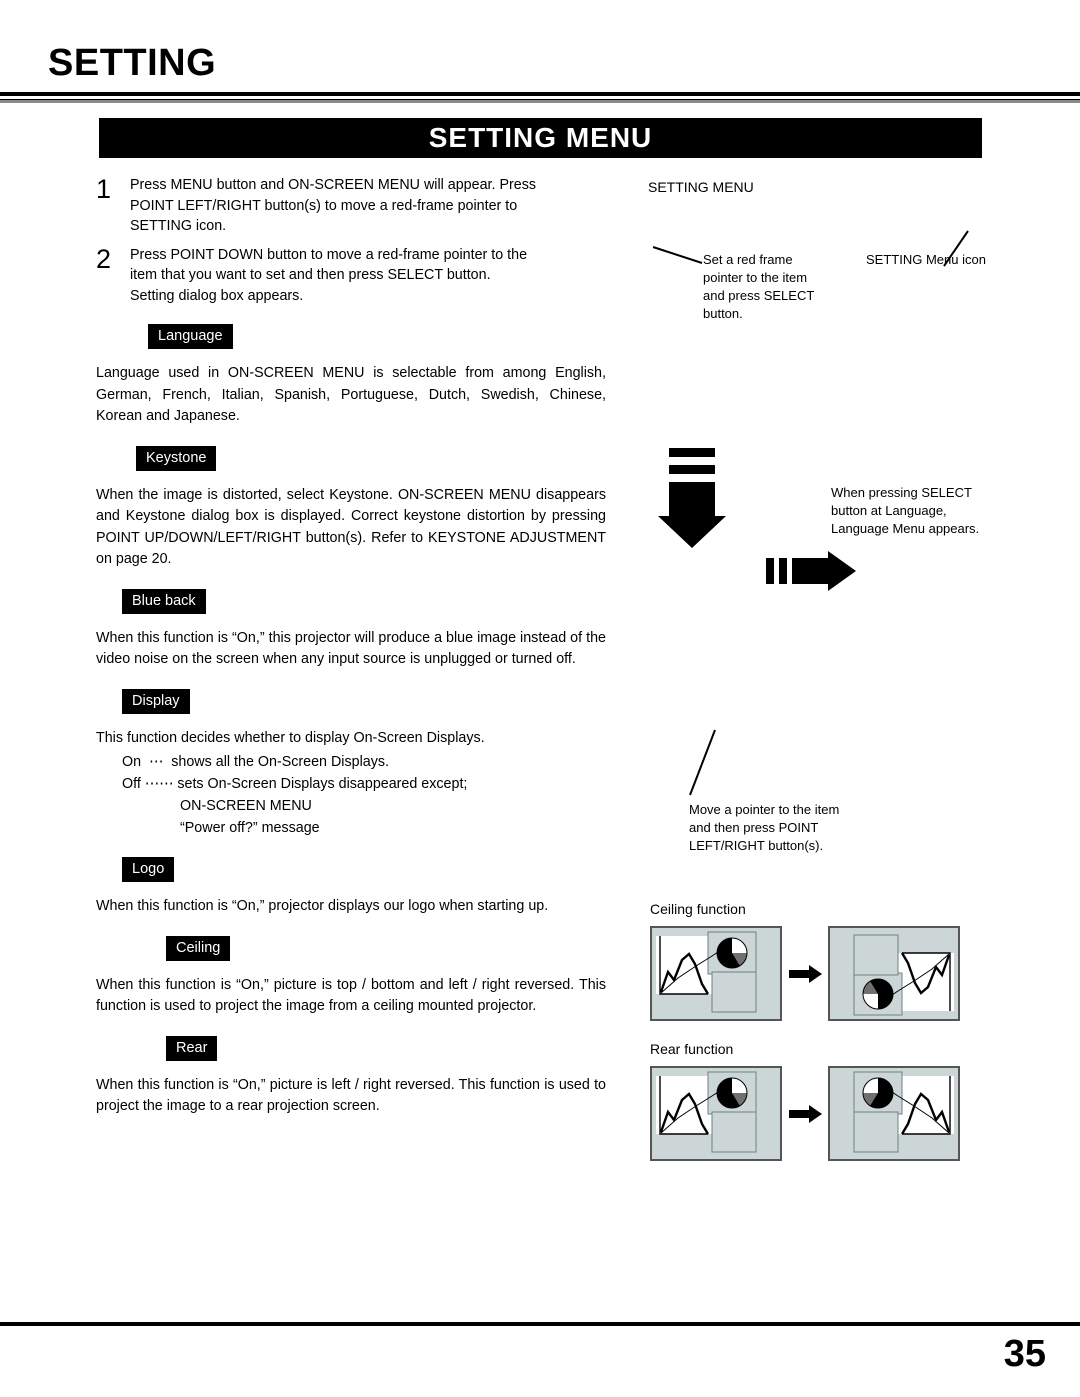 The height and width of the screenshot is (1397, 1080). I want to click on step-line: Setting dialog box appears., so click(217, 295).